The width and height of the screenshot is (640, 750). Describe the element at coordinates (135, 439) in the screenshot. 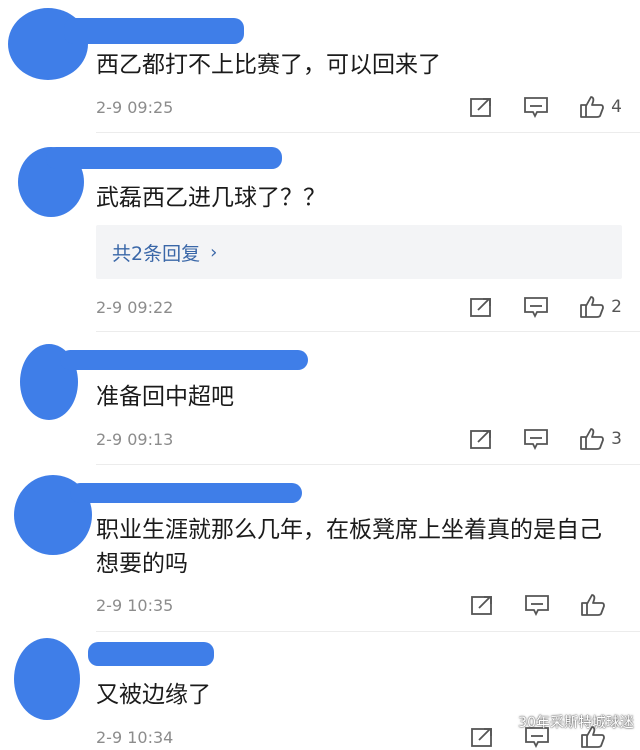

I see `comment-time: 2-9 09:13` at that location.